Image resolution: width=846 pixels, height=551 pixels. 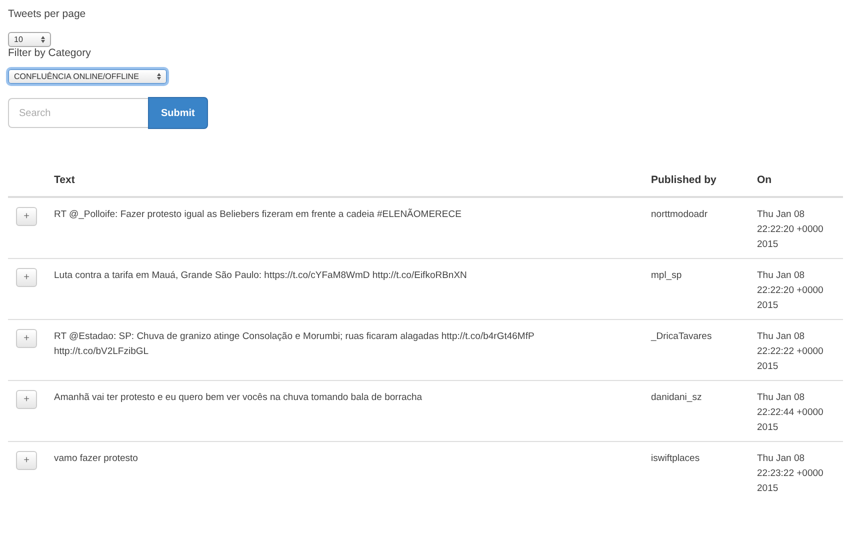 I want to click on author-cell: _DricaTavares, so click(x=696, y=350).